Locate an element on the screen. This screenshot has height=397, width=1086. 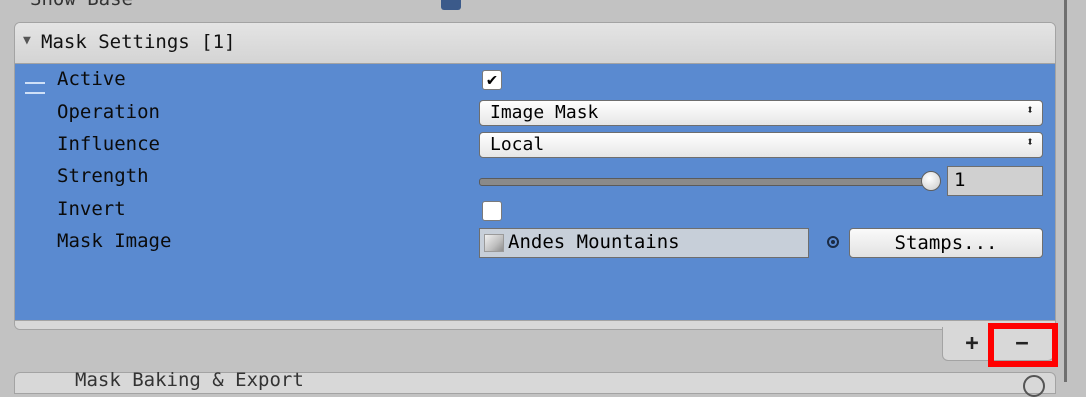
triangle-down-icon: ▼ is located at coordinates (27, 40).